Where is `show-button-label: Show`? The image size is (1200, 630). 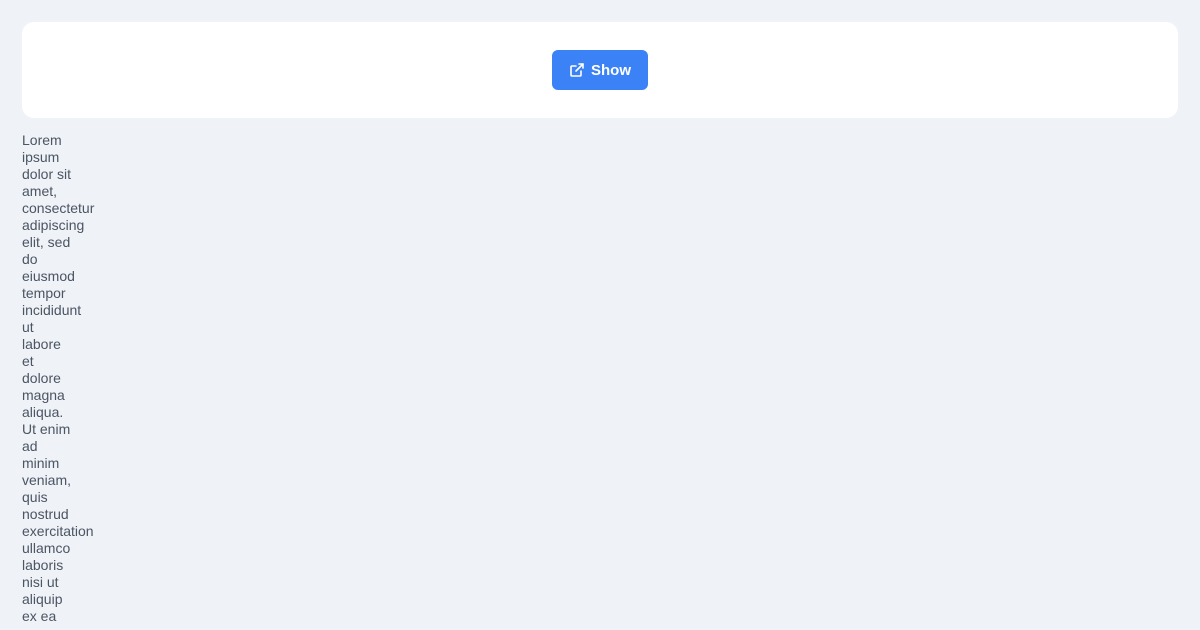 show-button-label: Show is located at coordinates (611, 70).